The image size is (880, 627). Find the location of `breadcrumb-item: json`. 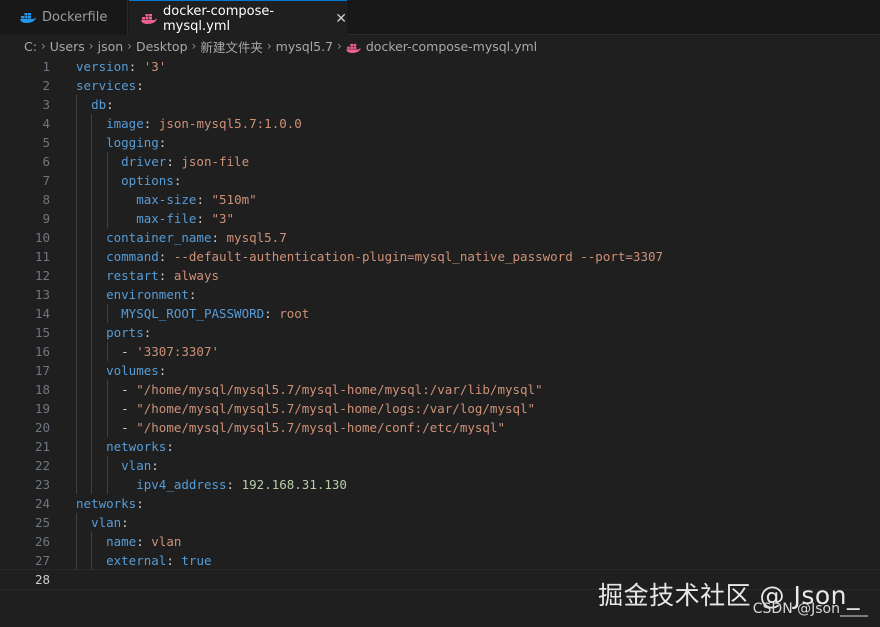

breadcrumb-item: json is located at coordinates (111, 46).